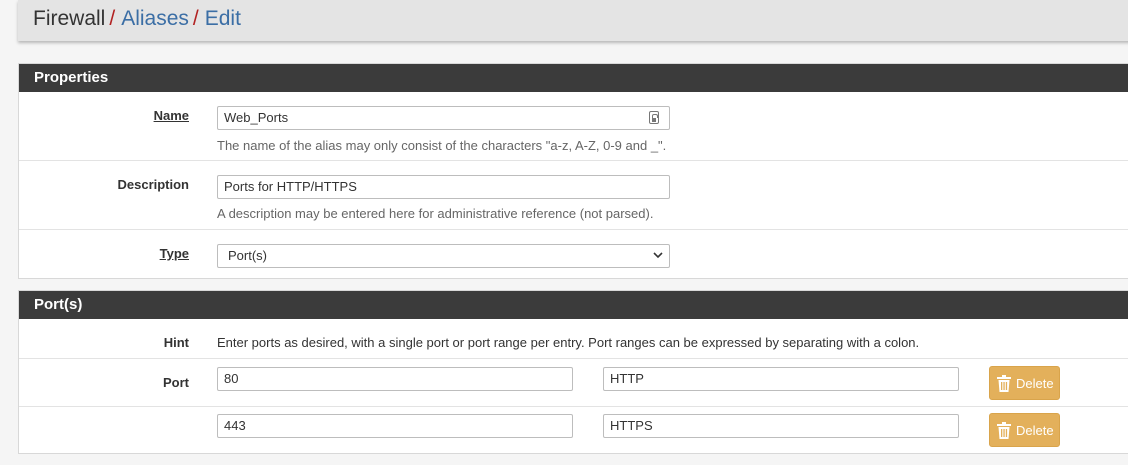 The width and height of the screenshot is (1128, 465). Describe the element at coordinates (443, 187) in the screenshot. I see `description-input: Ports for HTTP/HTTPS` at that location.